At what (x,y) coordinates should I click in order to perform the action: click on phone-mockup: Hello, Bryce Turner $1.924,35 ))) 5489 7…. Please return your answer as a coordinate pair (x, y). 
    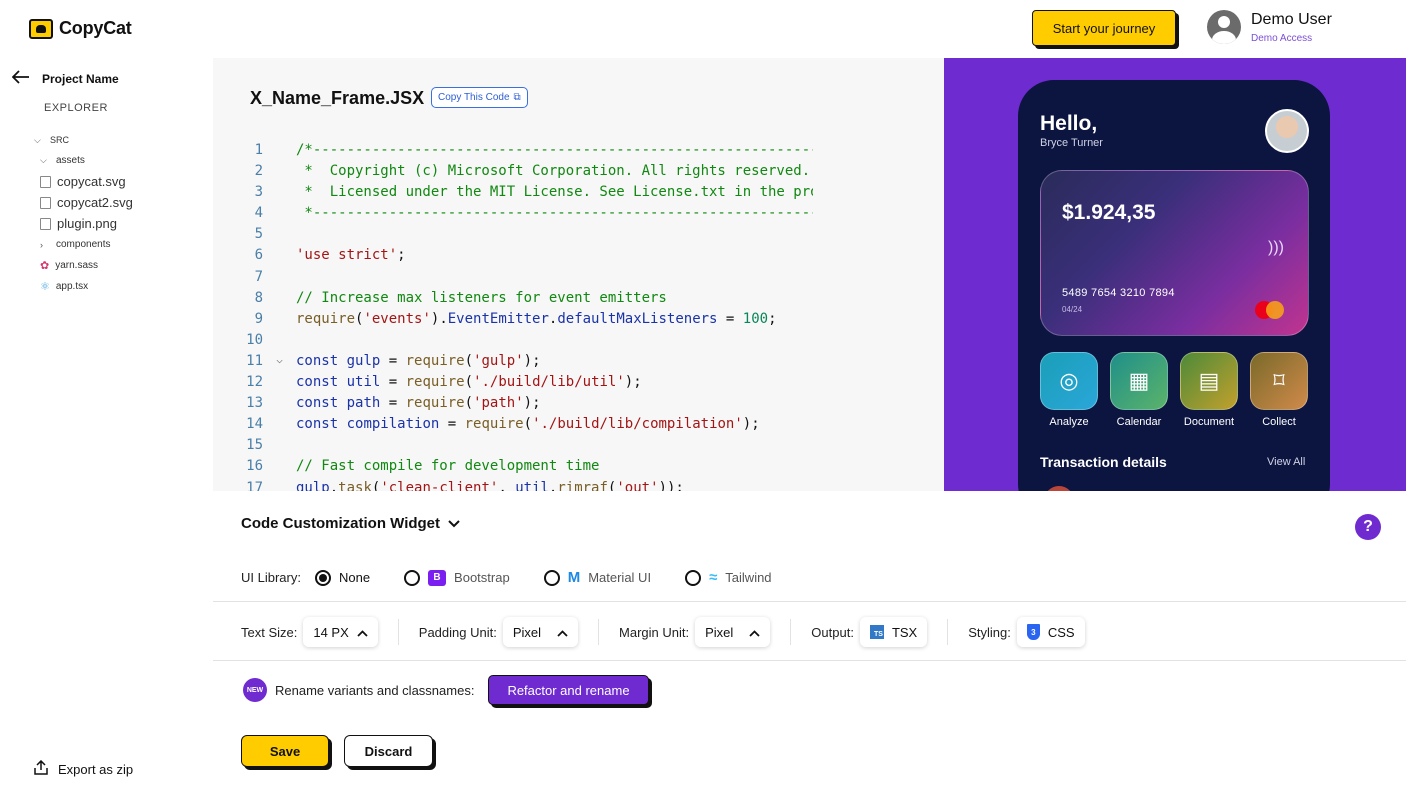
    Looking at the image, I should click on (1174, 285).